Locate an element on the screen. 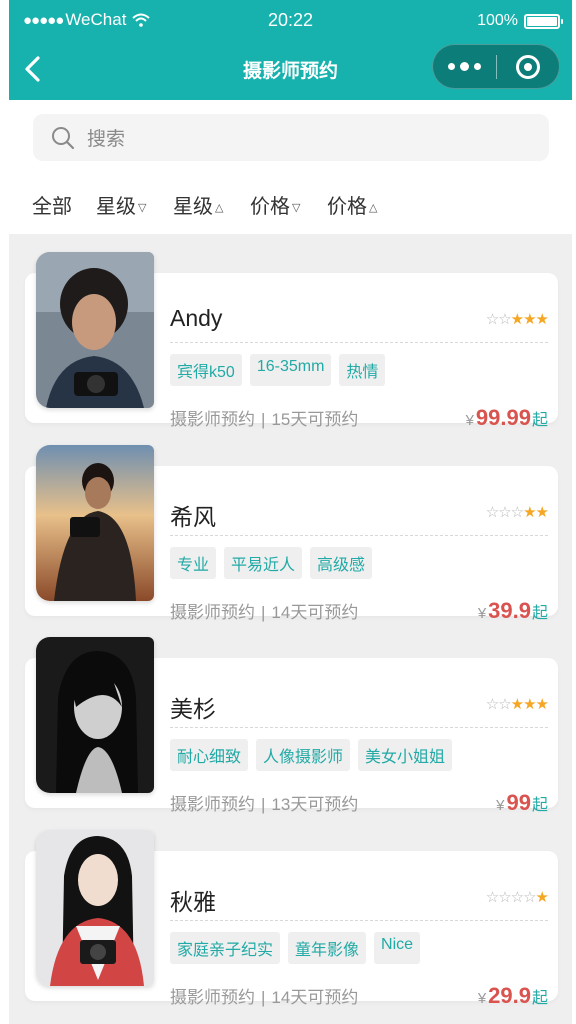 The width and height of the screenshot is (576, 1024). search-placeholder: 搜索 is located at coordinates (106, 139).